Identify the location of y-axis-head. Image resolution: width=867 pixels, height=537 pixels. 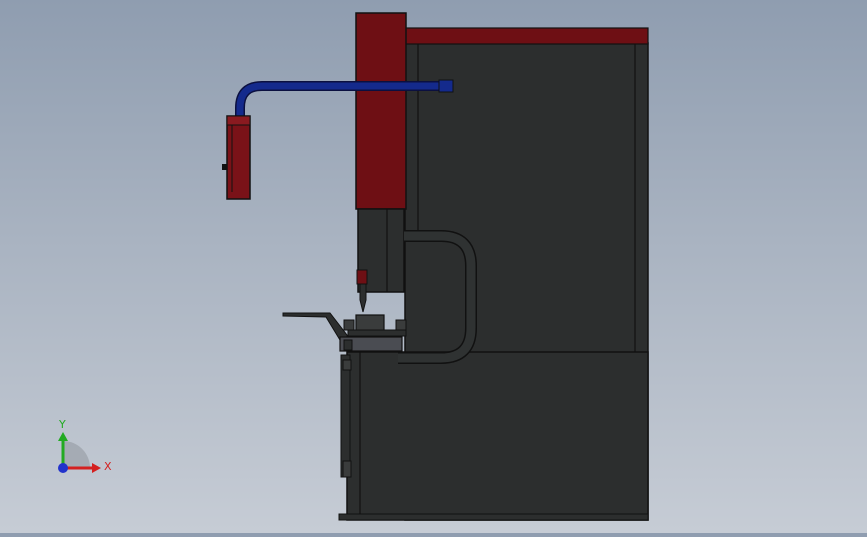
(63, 436).